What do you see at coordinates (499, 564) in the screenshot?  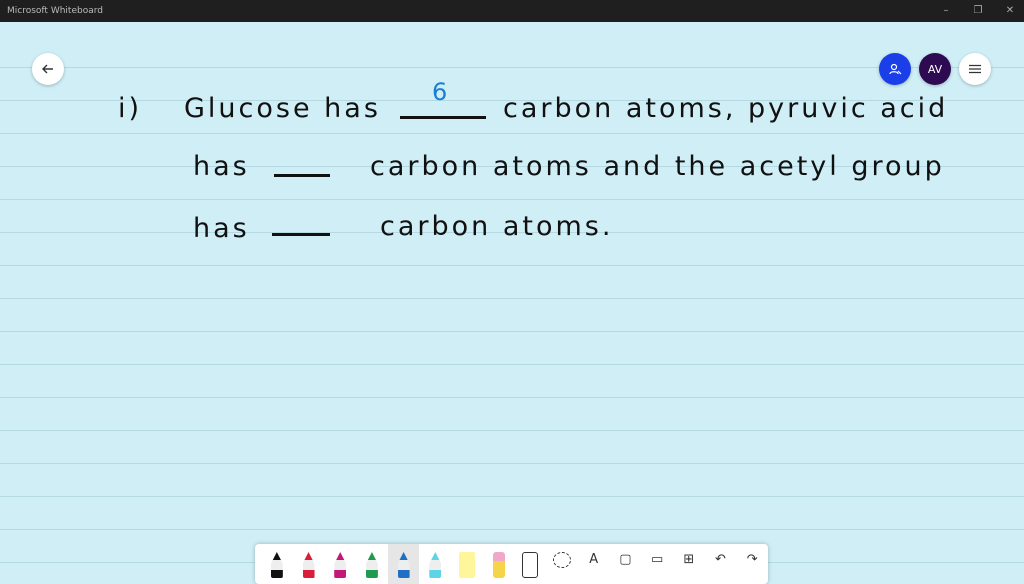 I see `eraser-tool` at bounding box center [499, 564].